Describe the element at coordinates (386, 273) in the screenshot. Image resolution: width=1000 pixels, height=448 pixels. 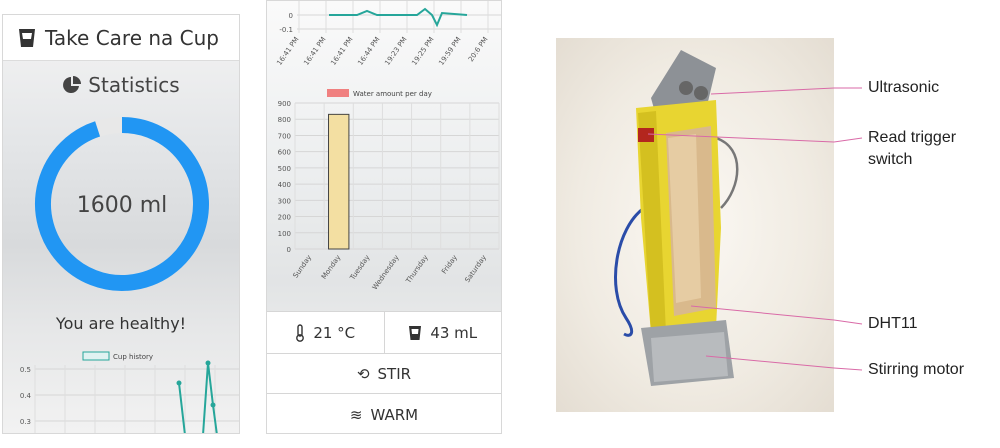
I see `x-tick-label: Wednesday` at that location.